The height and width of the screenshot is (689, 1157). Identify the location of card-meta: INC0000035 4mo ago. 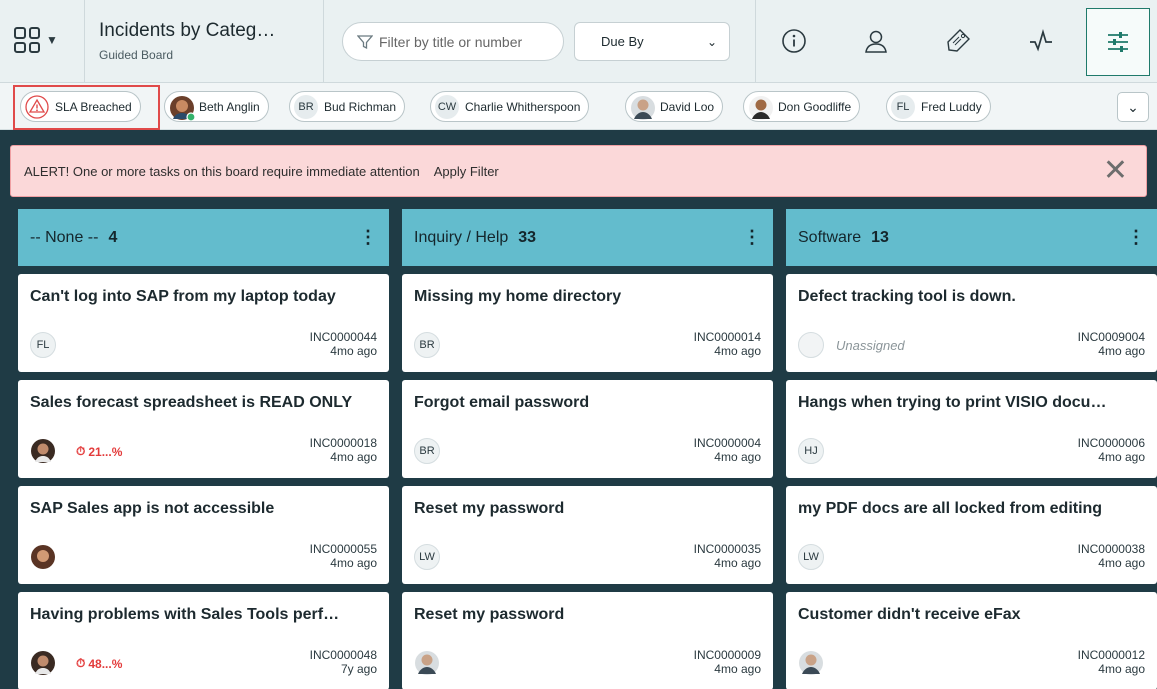
(727, 556).